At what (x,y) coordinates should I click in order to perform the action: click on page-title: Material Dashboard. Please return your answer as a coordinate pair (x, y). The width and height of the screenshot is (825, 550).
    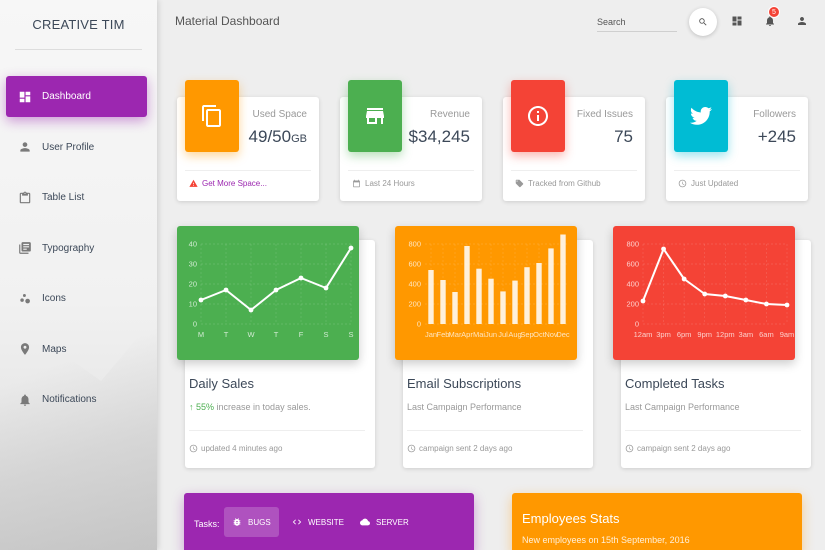
    Looking at the image, I should click on (227, 21).